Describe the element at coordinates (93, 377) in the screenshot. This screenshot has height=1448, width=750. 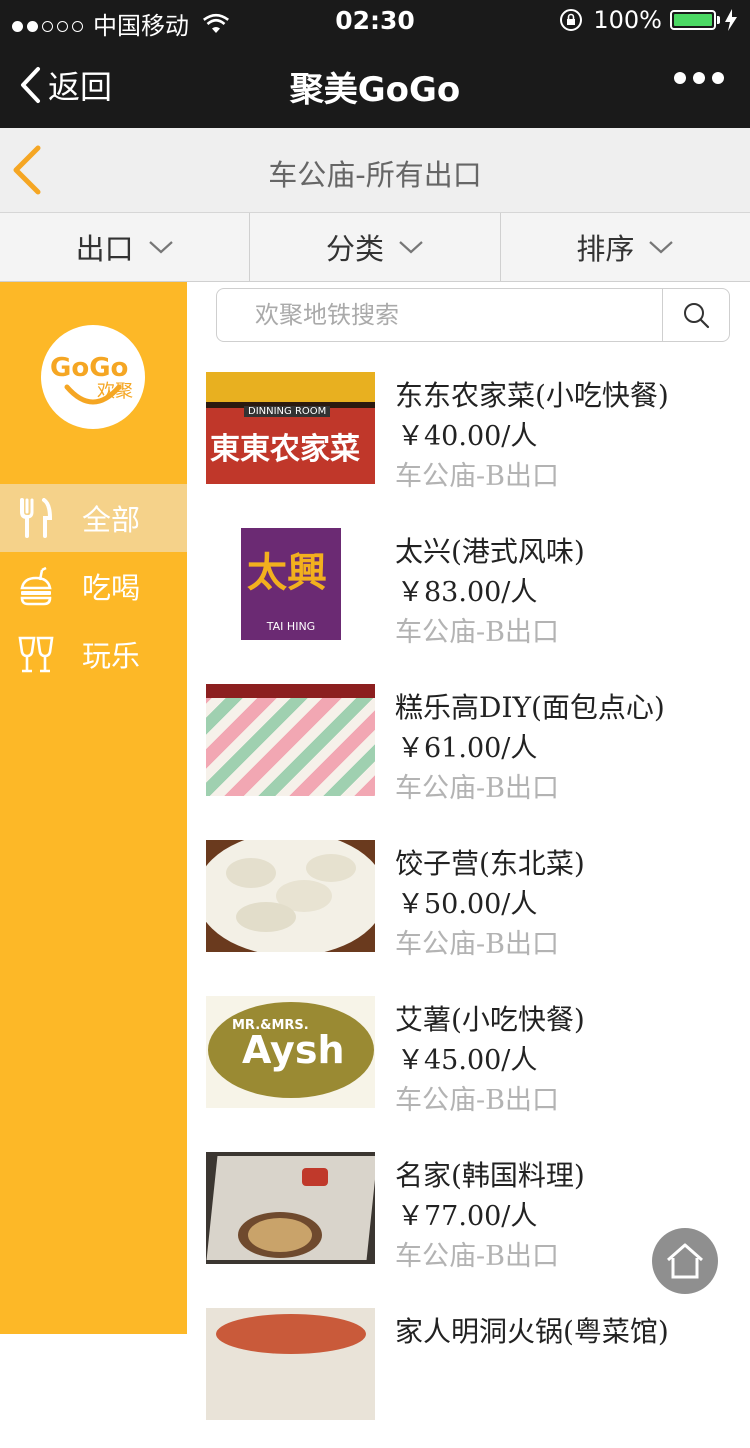
I see `gogo-logo: GoGo 欢聚` at that location.